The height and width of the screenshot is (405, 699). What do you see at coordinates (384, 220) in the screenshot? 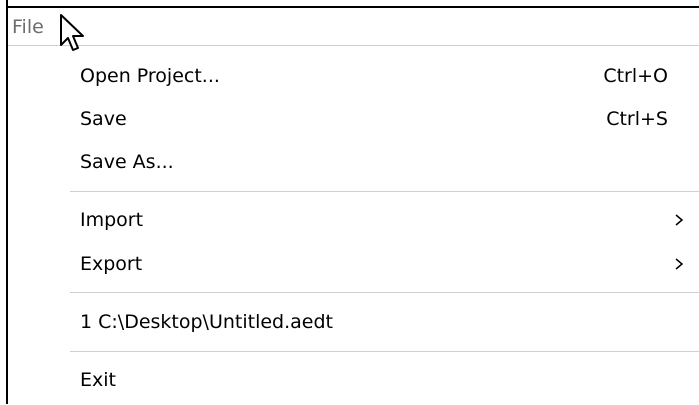
I see `menu-item-import: Import` at bounding box center [384, 220].